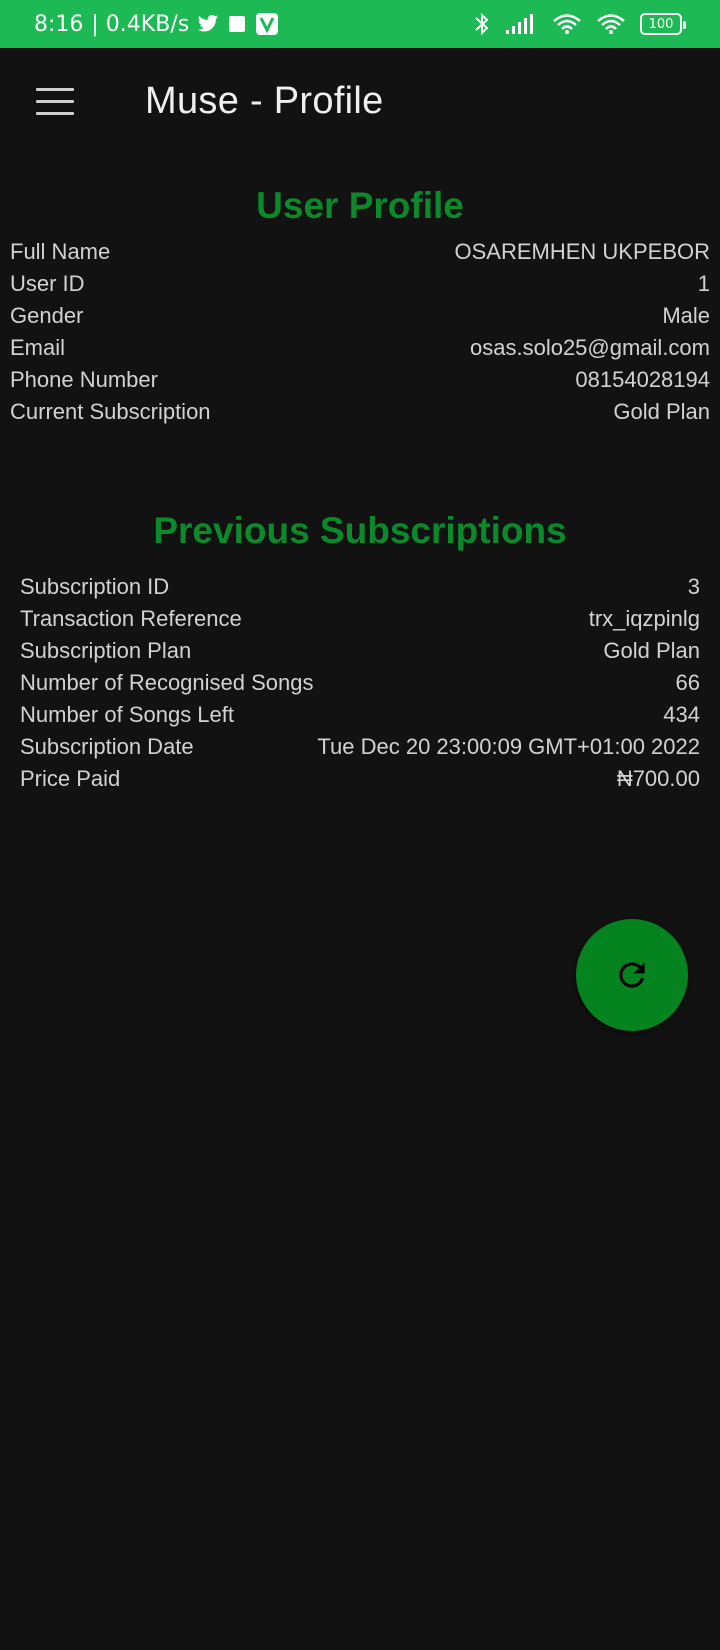 This screenshot has height=1650, width=720. Describe the element at coordinates (95, 586) in the screenshot. I see `info-label: Subscription ID` at that location.